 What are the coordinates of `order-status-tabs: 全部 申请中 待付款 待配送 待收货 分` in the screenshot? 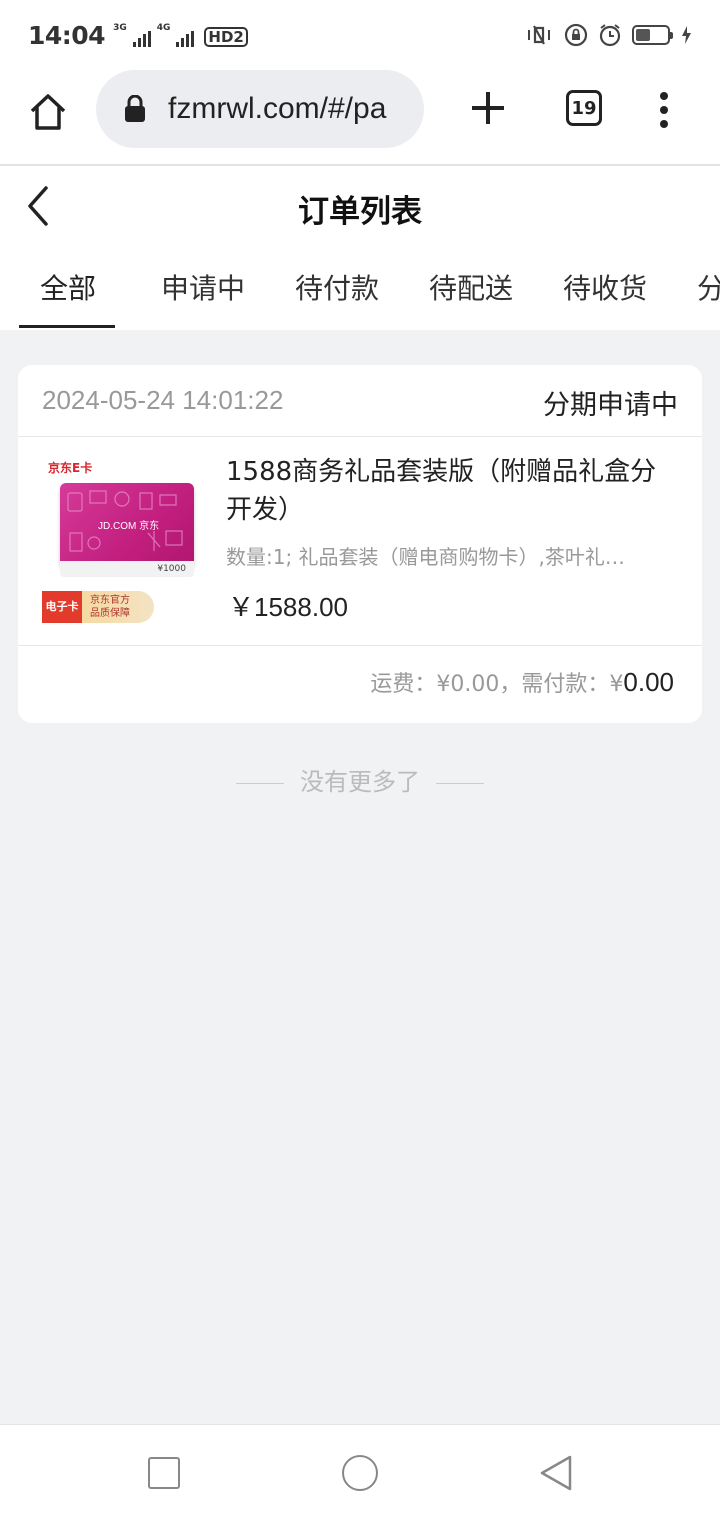 It's located at (360, 290).